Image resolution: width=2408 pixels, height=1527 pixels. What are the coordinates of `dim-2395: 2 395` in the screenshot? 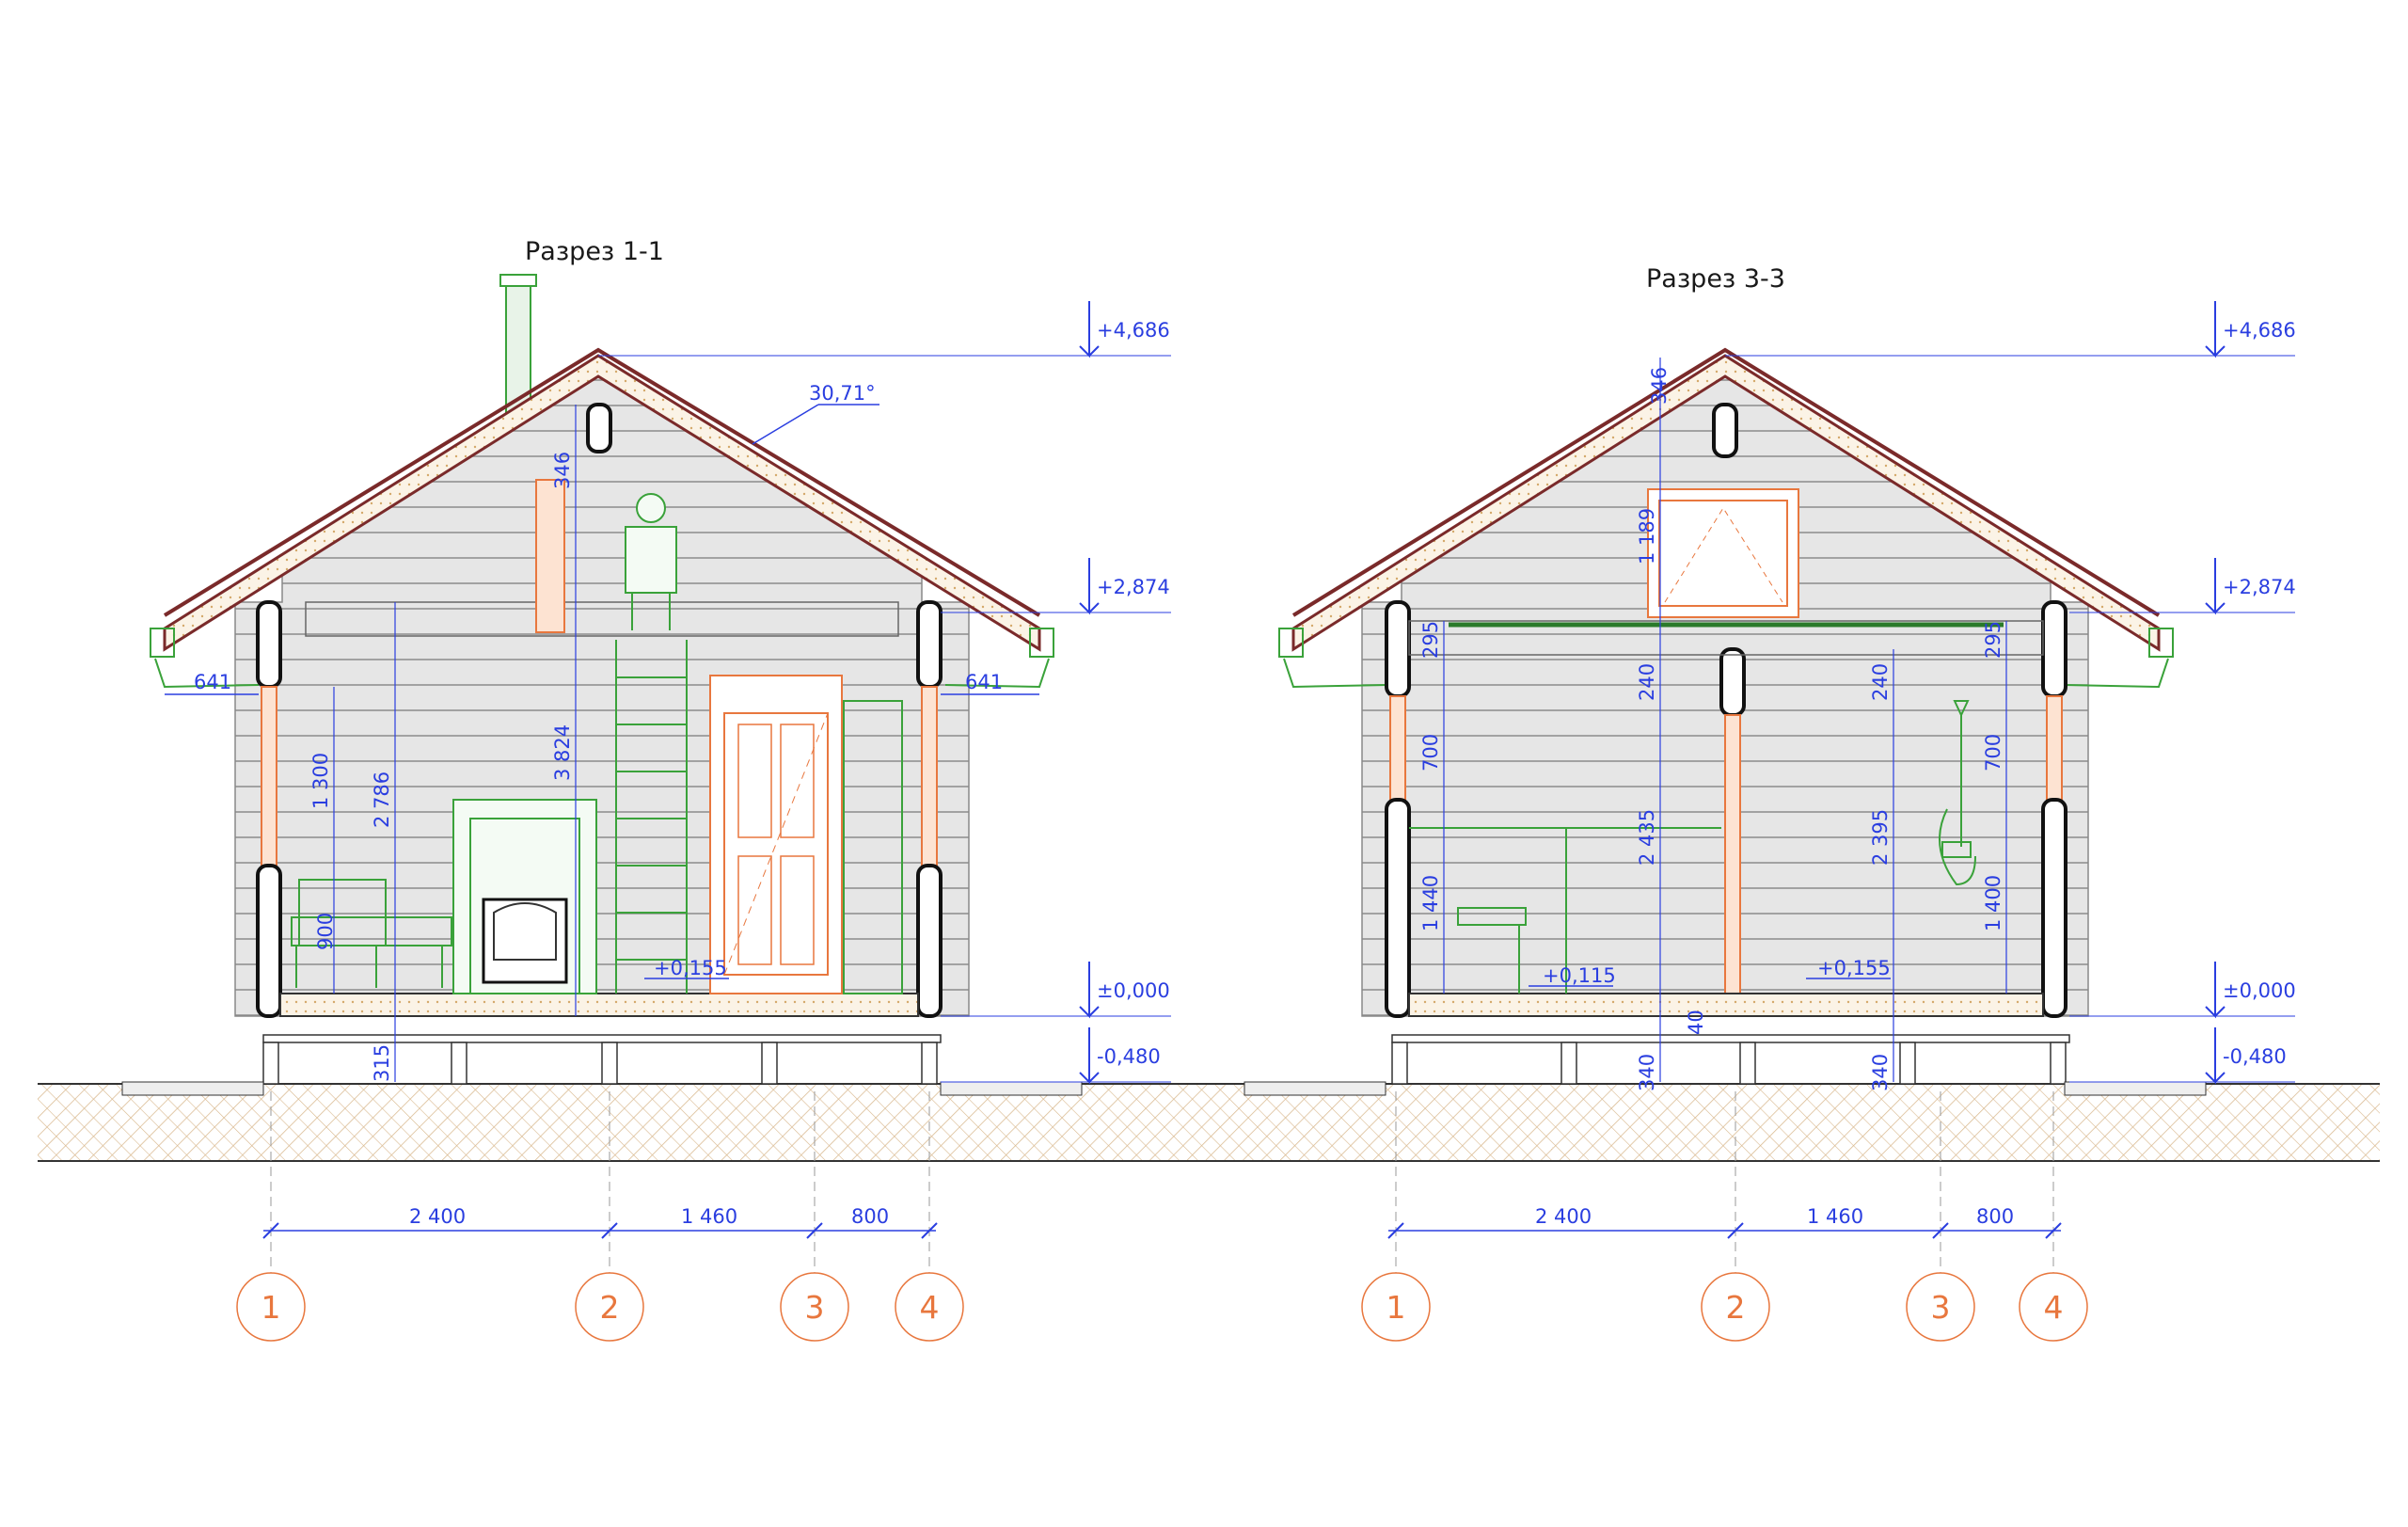 It's located at (1881, 837).